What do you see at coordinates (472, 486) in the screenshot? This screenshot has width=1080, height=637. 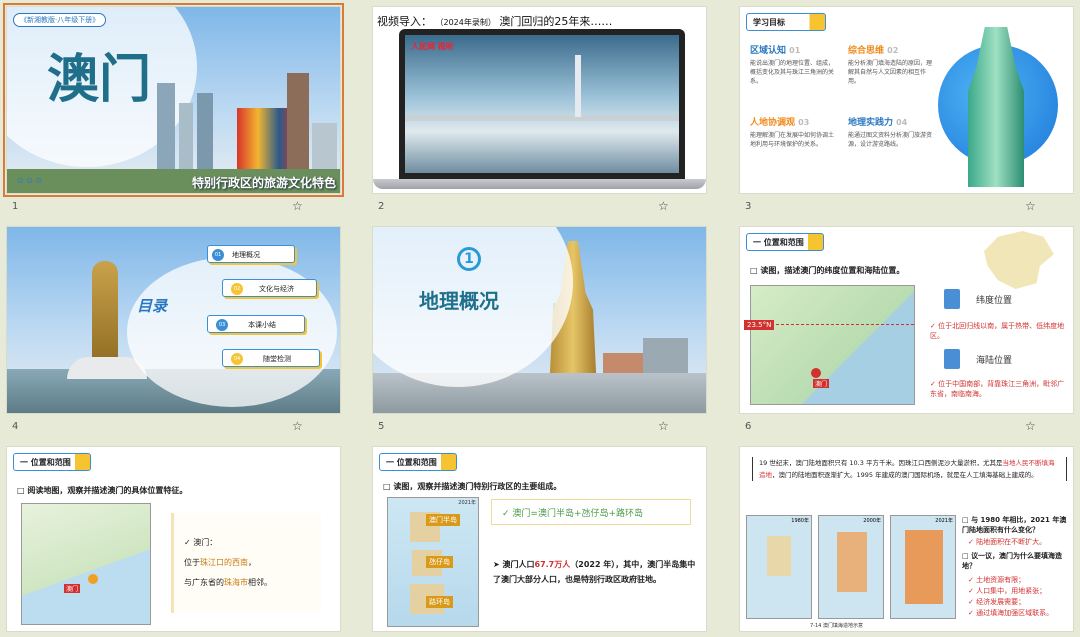 I see `question-text: □ 读图，观察并描述澳门特别行政区的主要组成。` at bounding box center [472, 486].